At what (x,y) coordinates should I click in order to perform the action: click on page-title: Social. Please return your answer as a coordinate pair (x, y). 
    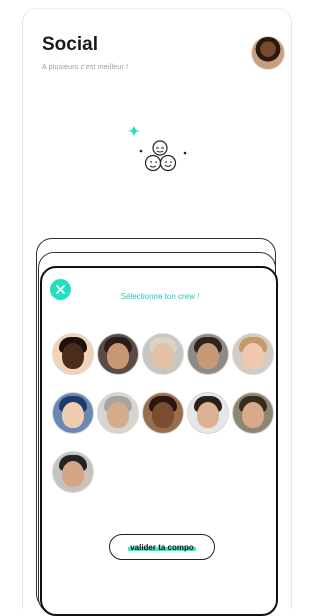
    Looking at the image, I should click on (70, 44).